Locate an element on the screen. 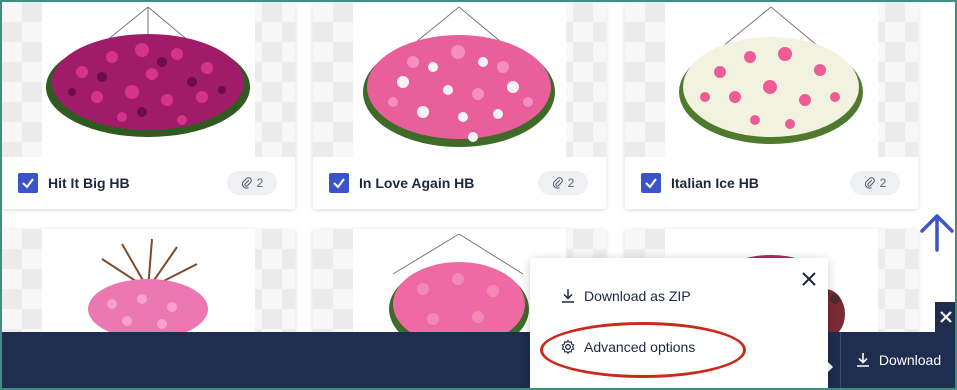 This screenshot has width=957, height=390. product-title: Italian Ice HB is located at coordinates (715, 183).